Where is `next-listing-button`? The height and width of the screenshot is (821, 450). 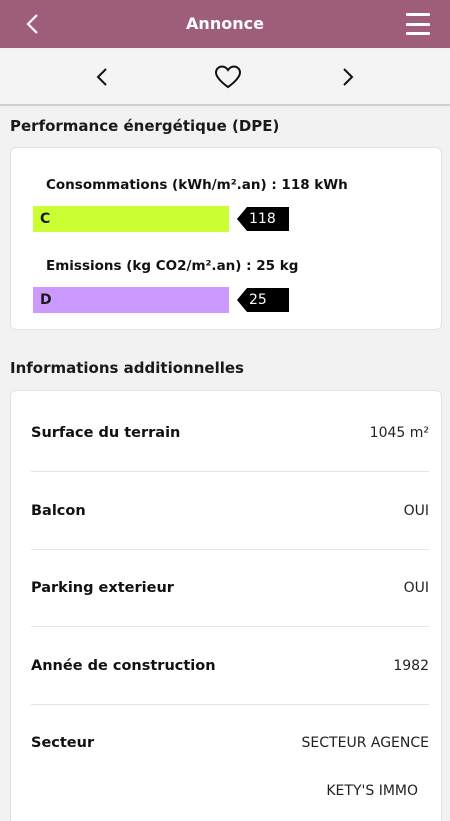
next-listing-button is located at coordinates (348, 77).